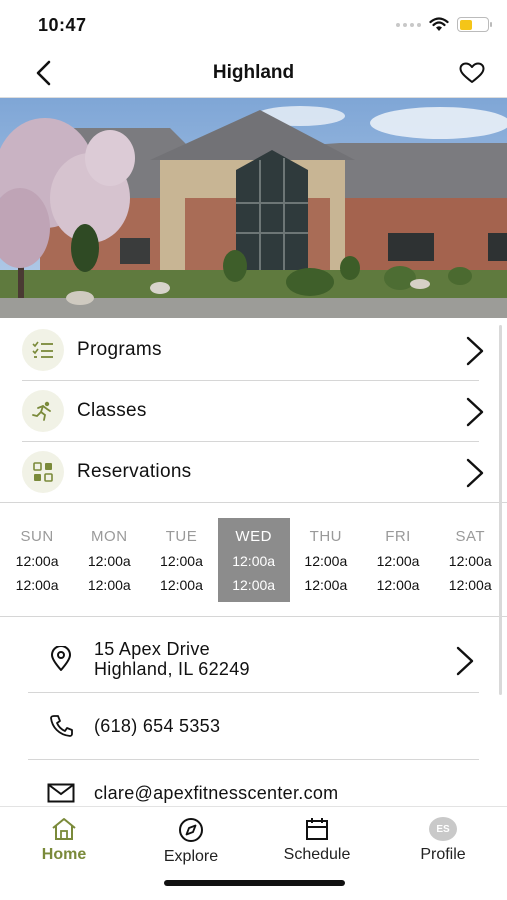  I want to click on classes-row: Classes, so click(253, 411).